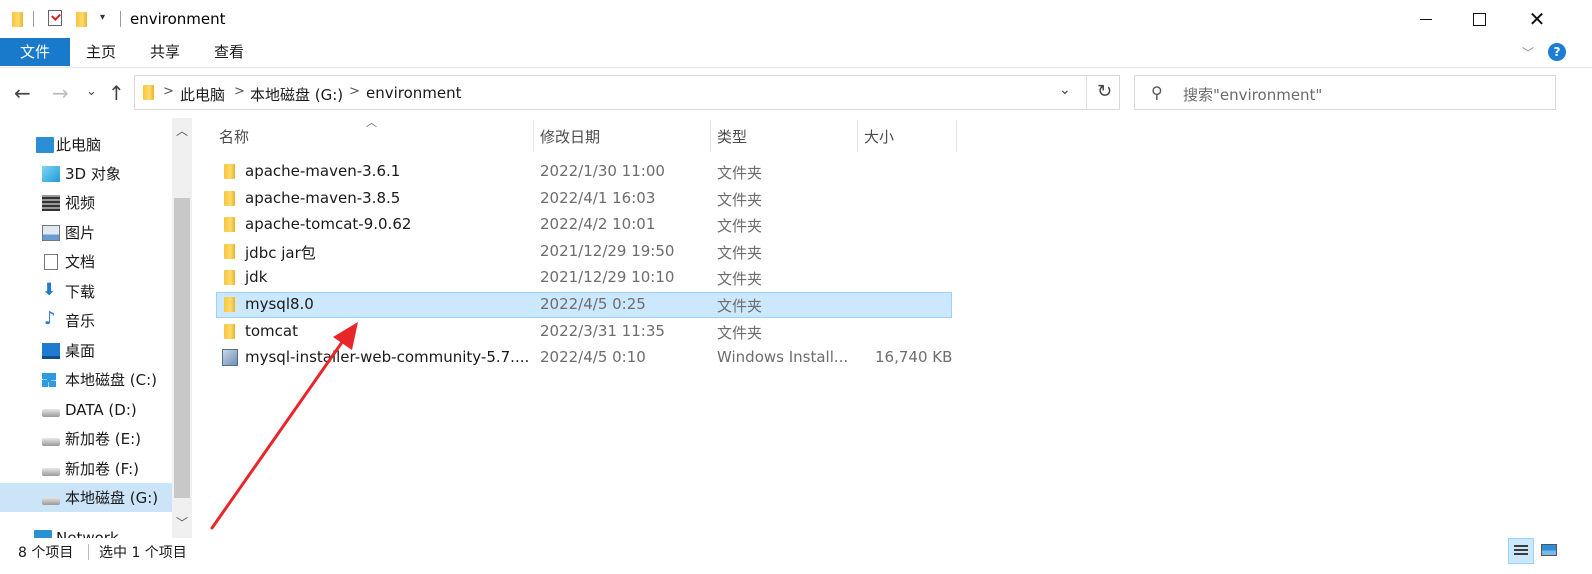 Image resolution: width=1592 pixels, height=574 pixels. I want to click on file-row: apache-maven-3.6.1 2022/1/30 11:00 文件夹, so click(584, 172).